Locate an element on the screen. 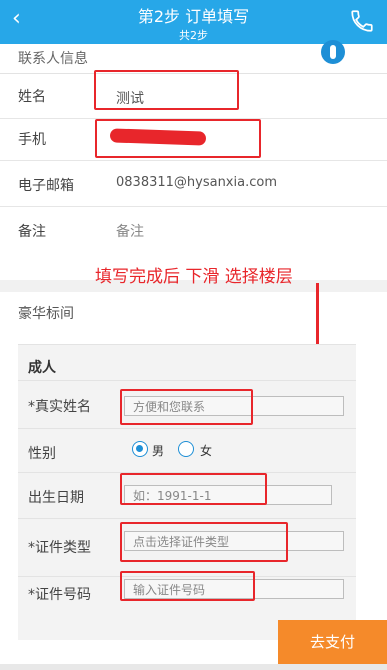  top-bar: ‹ 第2步 订单填写 共2步 is located at coordinates (193, 22).